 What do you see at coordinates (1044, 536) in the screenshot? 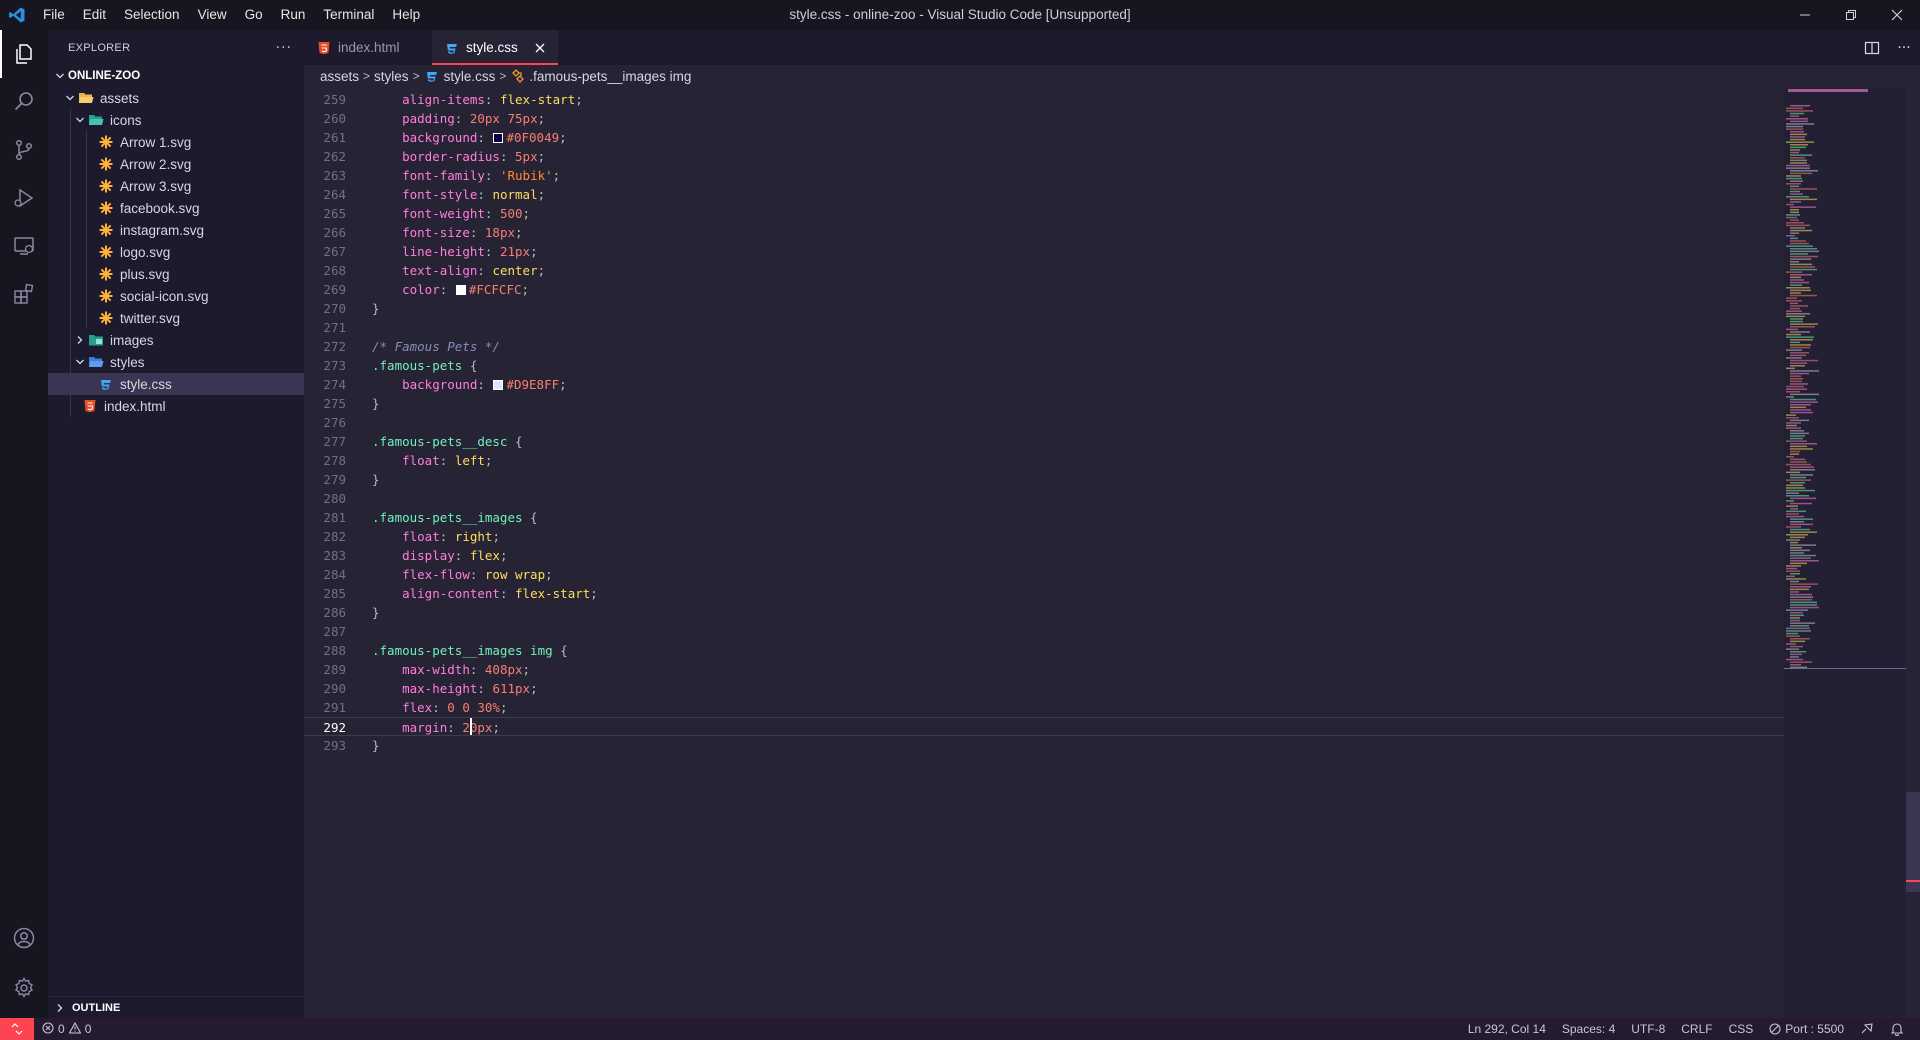
I see `code-line: 282 float: right;` at bounding box center [1044, 536].